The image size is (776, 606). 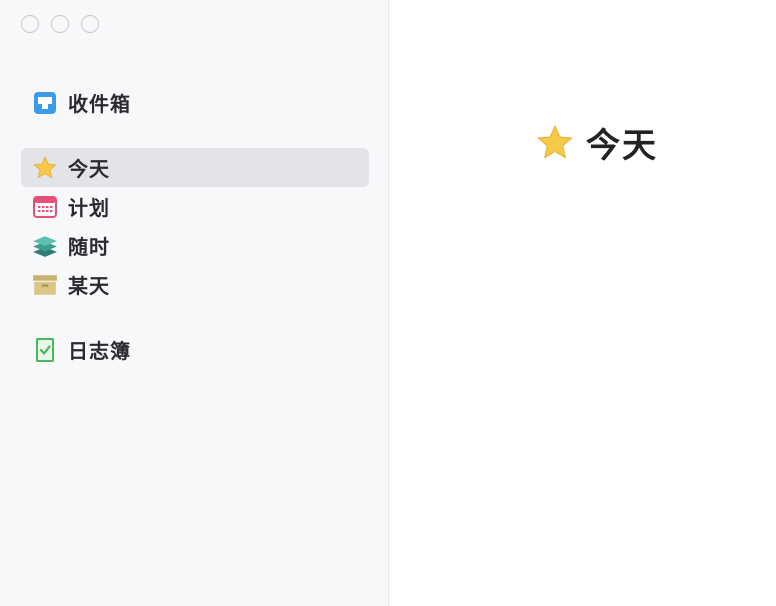 What do you see at coordinates (195, 284) in the screenshot?
I see `sidebar-item-someday: 某天` at bounding box center [195, 284].